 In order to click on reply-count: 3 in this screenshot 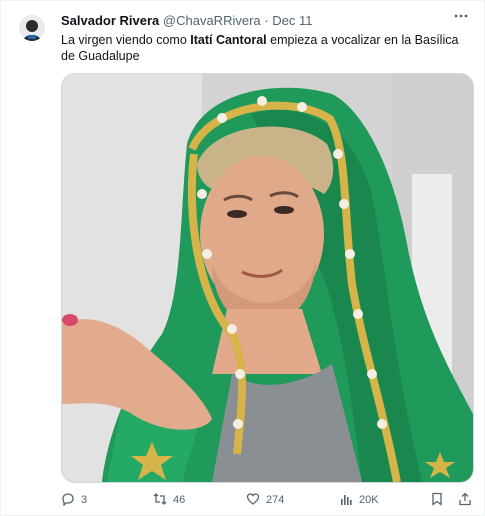, I will do `click(84, 500)`.